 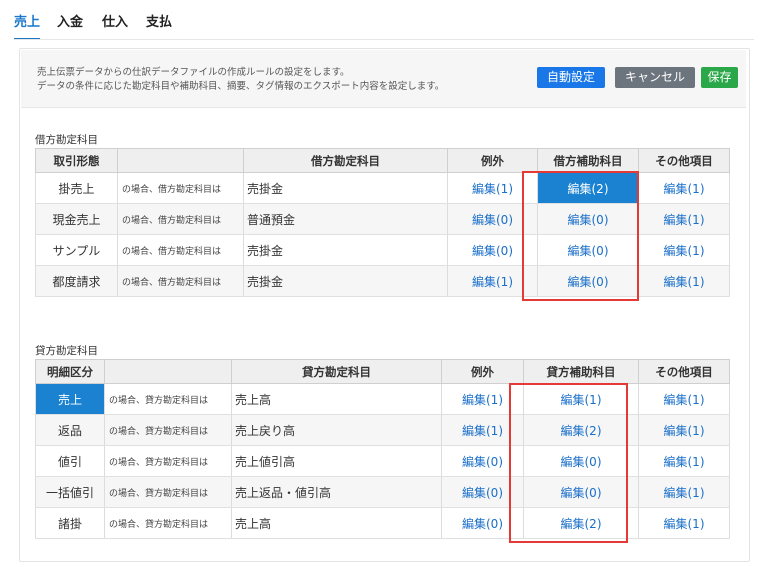 What do you see at coordinates (76, 250) in the screenshot?
I see `debit-type-cell: サンプル` at bounding box center [76, 250].